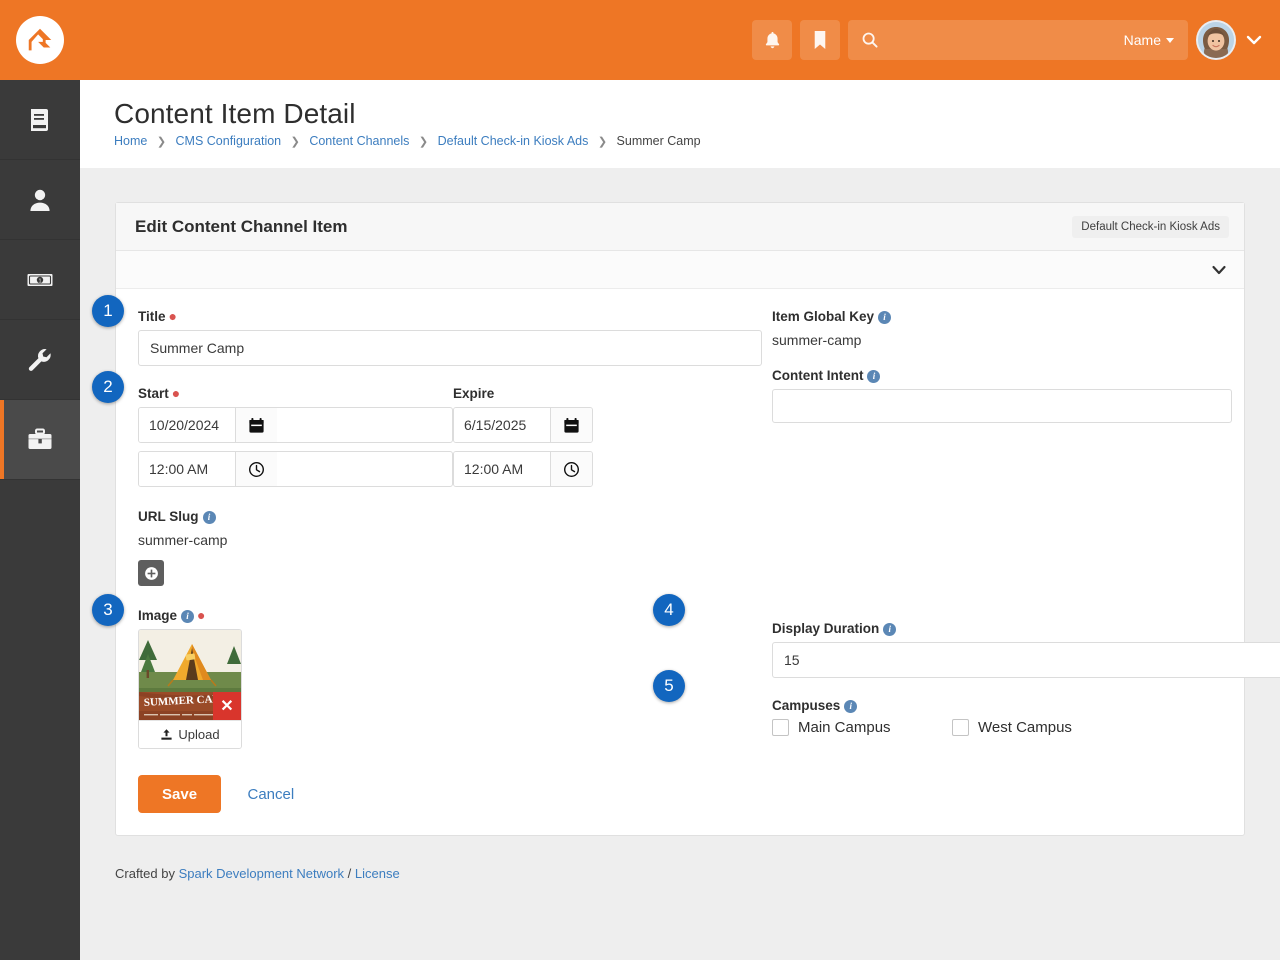  Describe the element at coordinates (261, 873) in the screenshot. I see `footer-org-link: Spark Development Network` at that location.